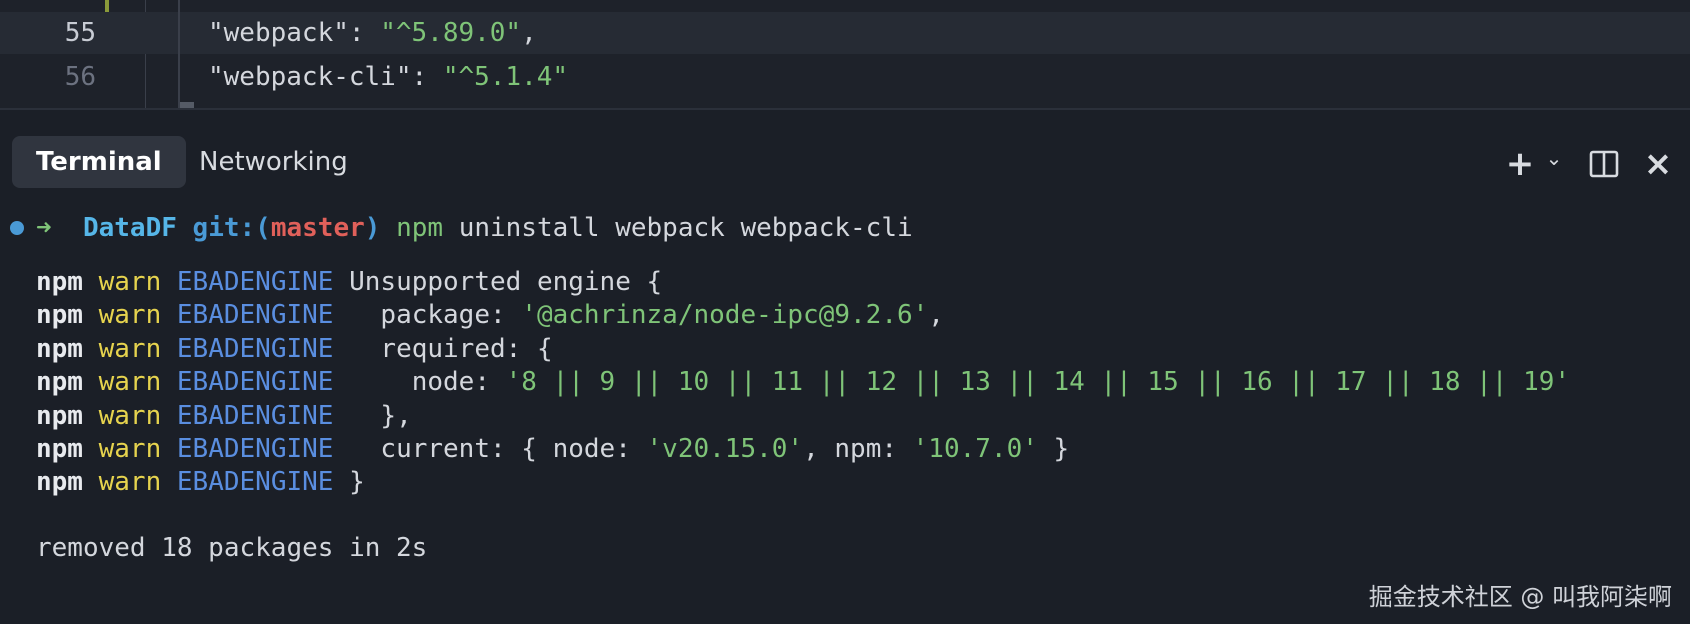  Describe the element at coordinates (1554, 158) in the screenshot. I see `chevron-down-icon: ⌄` at that location.